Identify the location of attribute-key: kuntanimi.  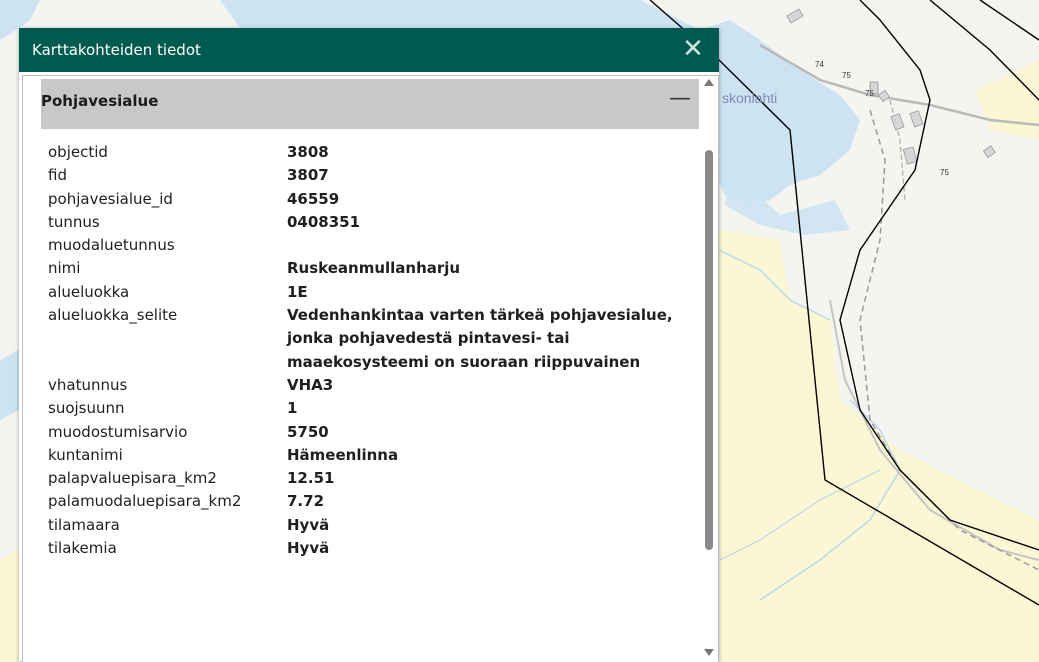
(85, 454).